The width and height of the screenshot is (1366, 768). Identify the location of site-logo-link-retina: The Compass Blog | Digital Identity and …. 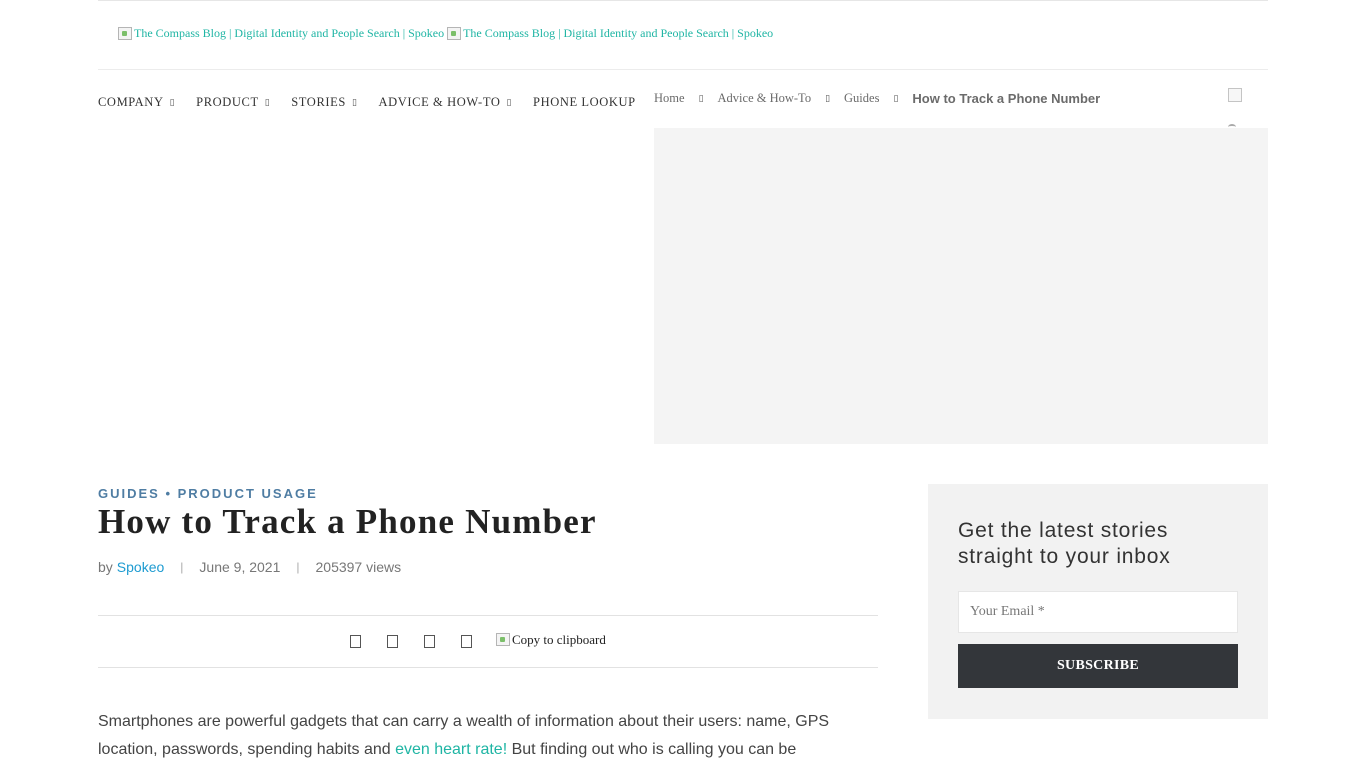
(610, 33).